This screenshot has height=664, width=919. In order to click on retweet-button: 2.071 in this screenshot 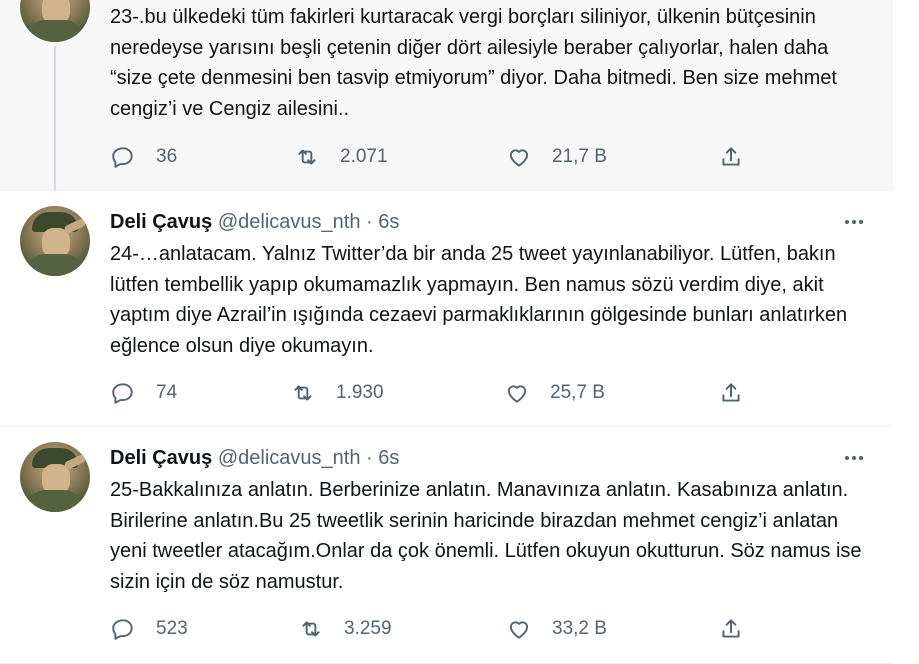, I will do `click(341, 157)`.